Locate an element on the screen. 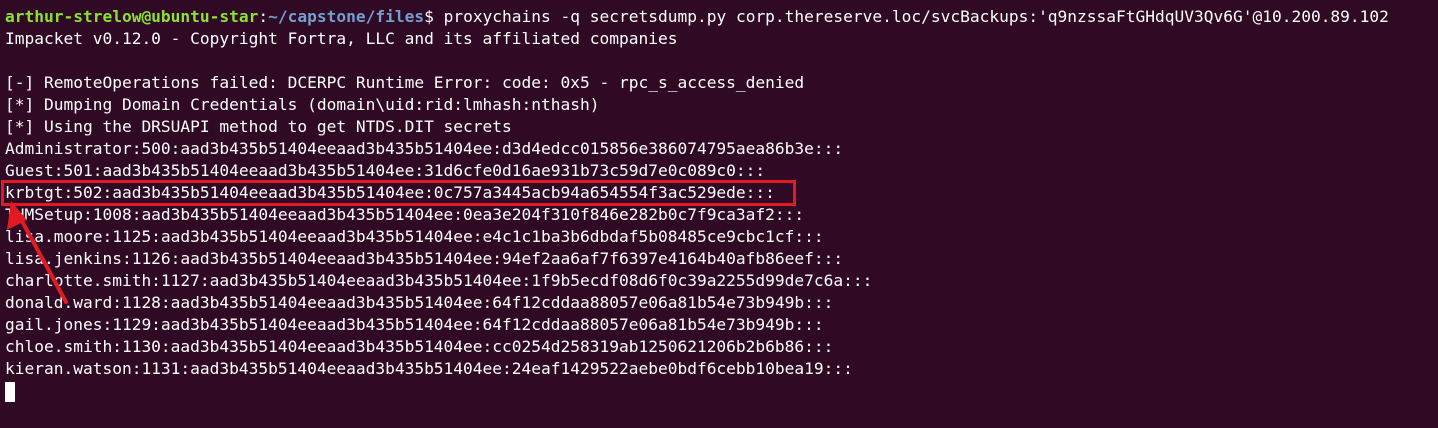 This screenshot has height=428, width=1438. text-cursor is located at coordinates (10, 391).